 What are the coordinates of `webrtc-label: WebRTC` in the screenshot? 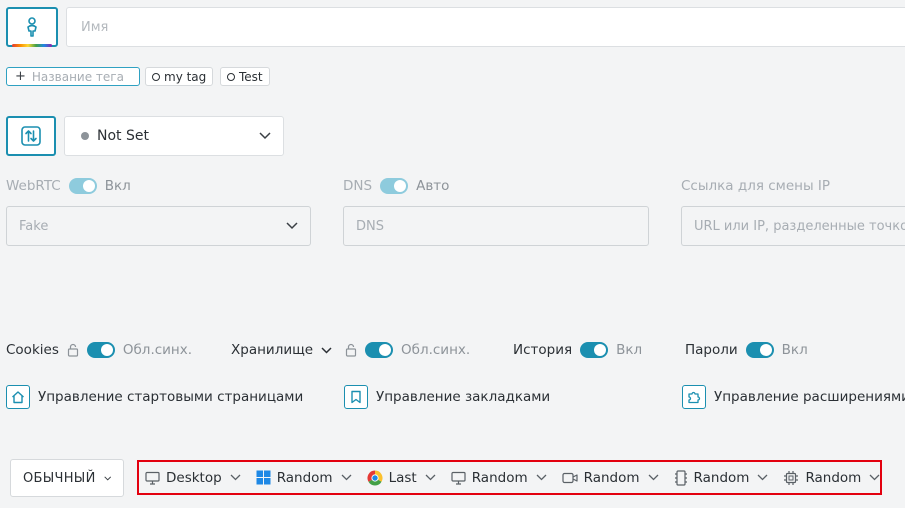 It's located at (33, 186).